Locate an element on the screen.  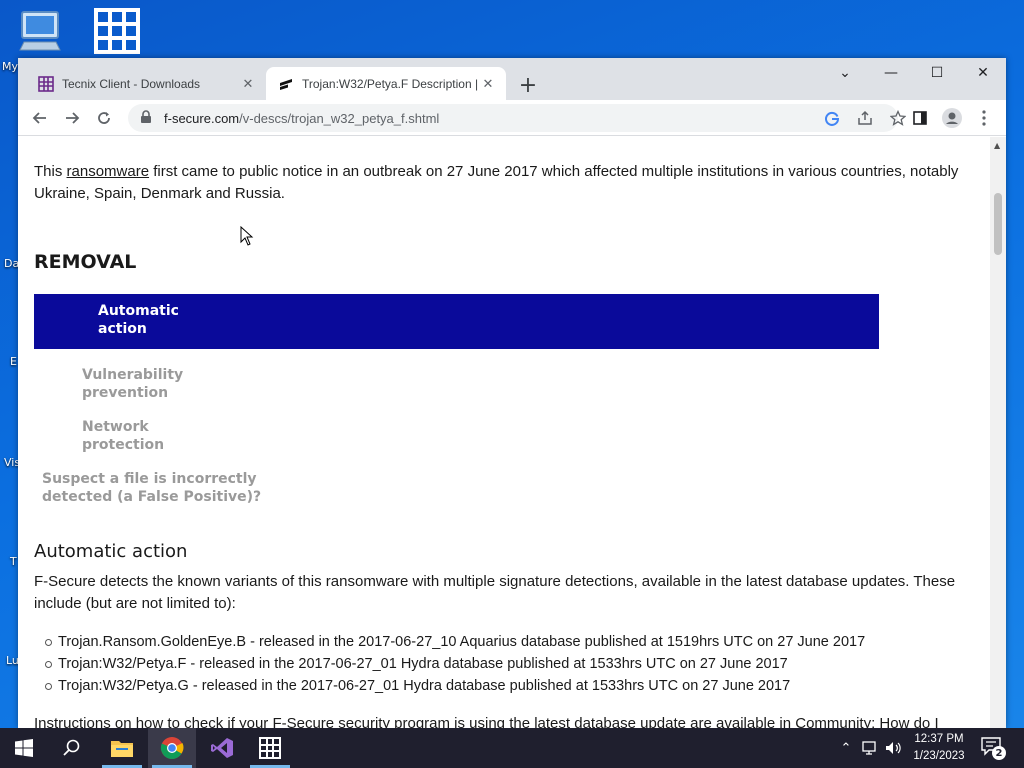
tecnix-favicon-icon is located at coordinates (46, 83).